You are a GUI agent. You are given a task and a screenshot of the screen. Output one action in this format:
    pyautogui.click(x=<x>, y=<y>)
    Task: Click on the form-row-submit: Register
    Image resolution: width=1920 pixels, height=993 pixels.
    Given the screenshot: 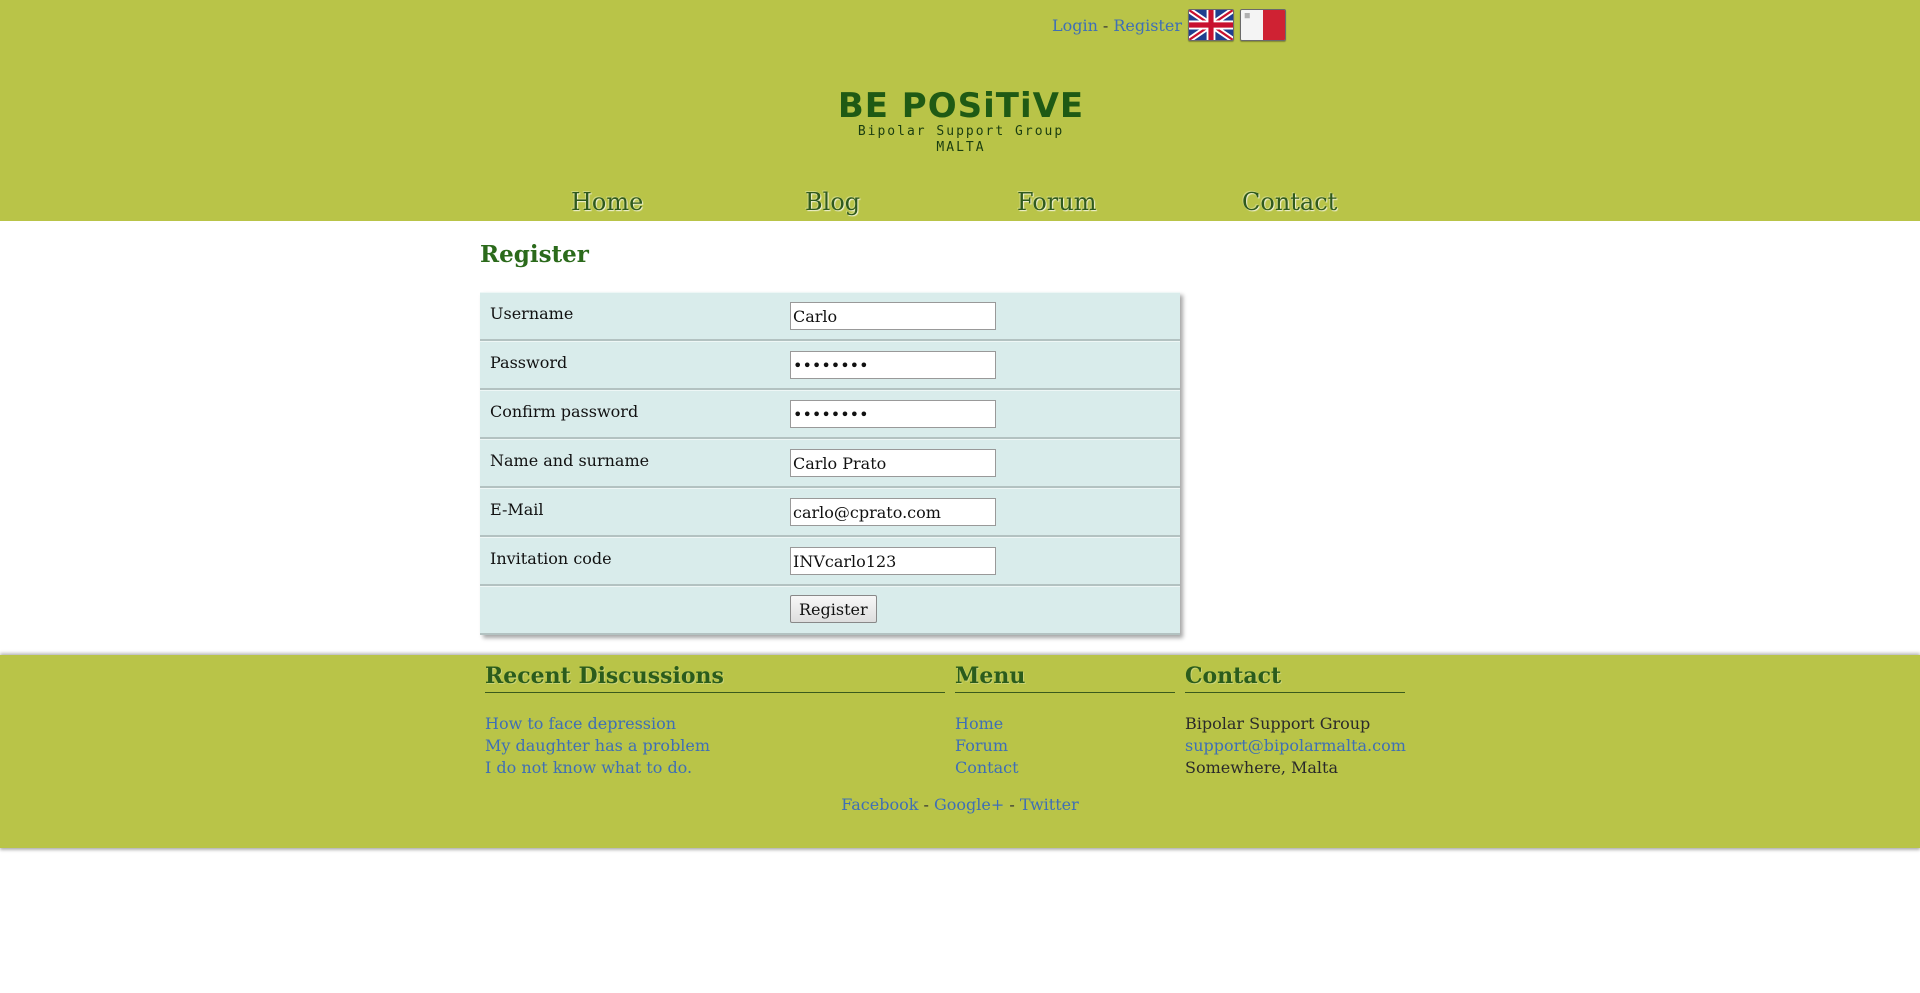 What is the action you would take?
    pyautogui.click(x=830, y=610)
    